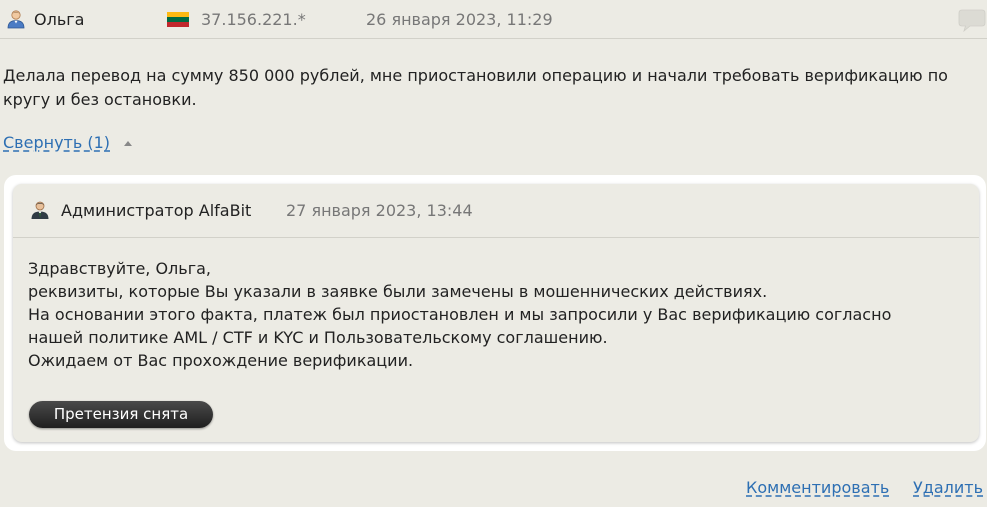  Describe the element at coordinates (16, 19) in the screenshot. I see `user-icon` at that location.